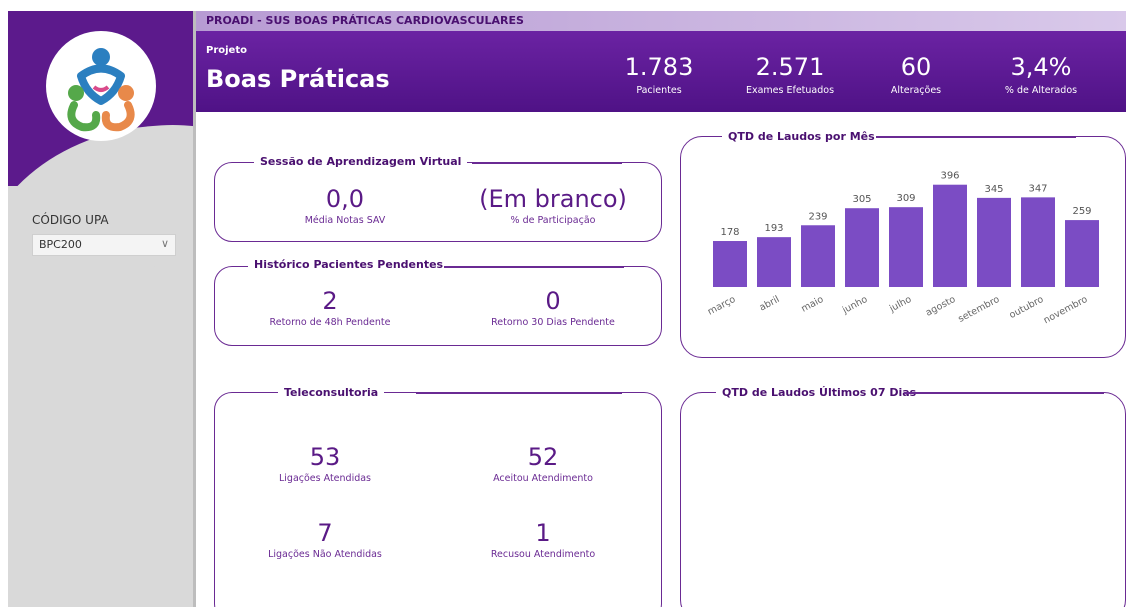  What do you see at coordinates (770, 304) in the screenshot?
I see `chart-category-label: abril` at bounding box center [770, 304].